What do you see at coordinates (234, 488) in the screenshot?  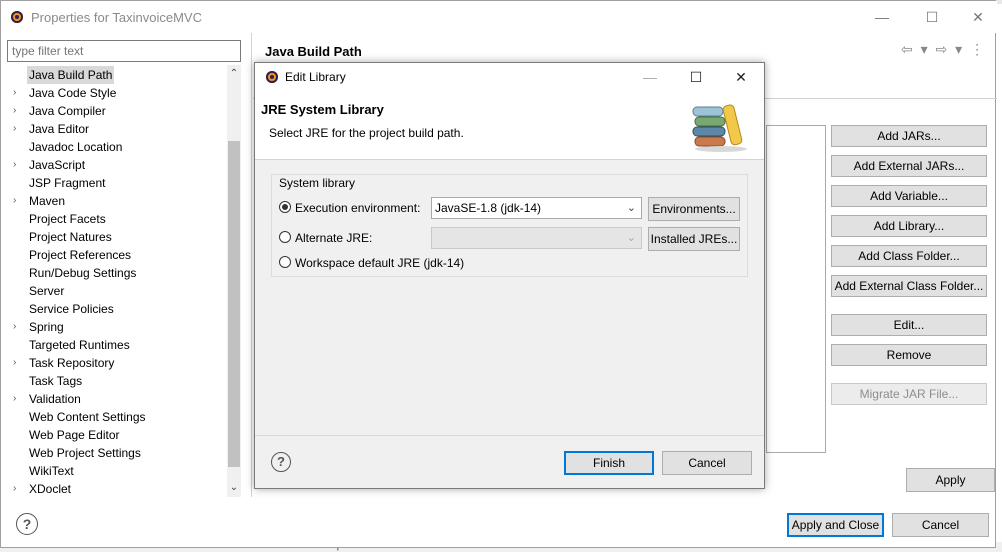 I see `scroll-down-icon: ⌄` at bounding box center [234, 488].